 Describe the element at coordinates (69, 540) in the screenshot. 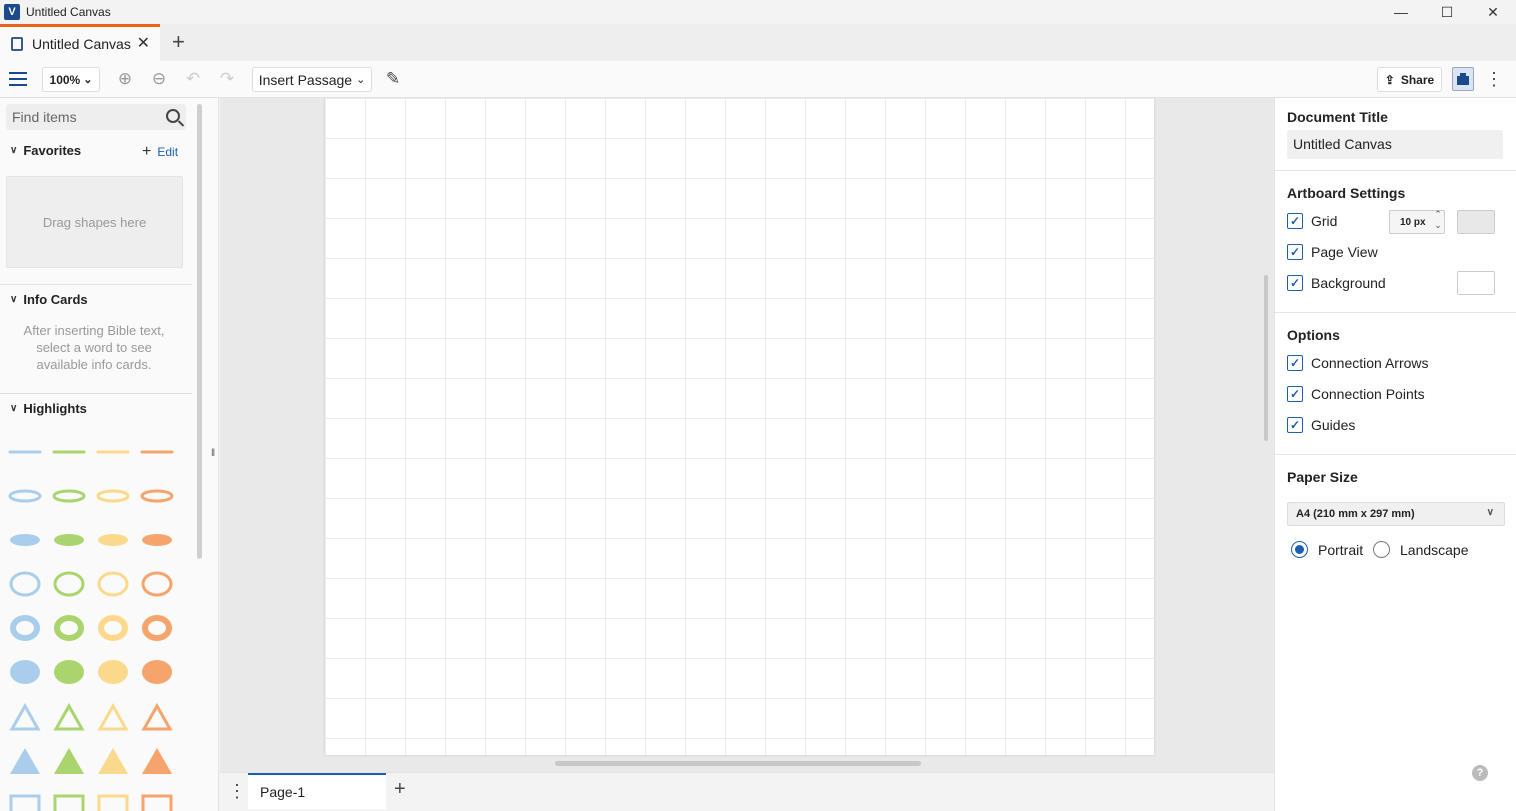

I see `highlight-filled-thin-oval-green` at that location.